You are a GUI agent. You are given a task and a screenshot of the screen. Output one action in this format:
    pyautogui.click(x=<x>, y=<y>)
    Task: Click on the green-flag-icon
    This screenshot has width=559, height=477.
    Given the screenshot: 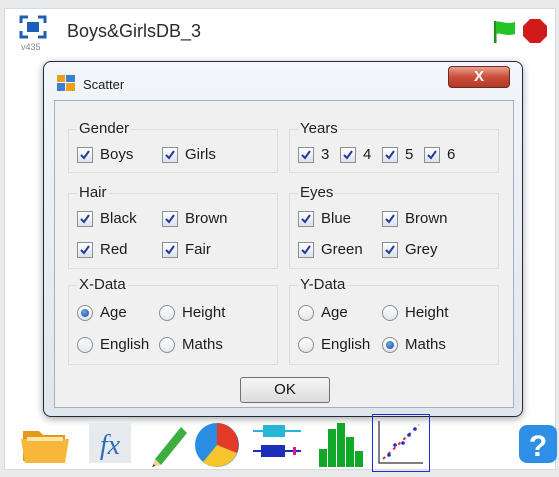 What is the action you would take?
    pyautogui.click(x=504, y=32)
    